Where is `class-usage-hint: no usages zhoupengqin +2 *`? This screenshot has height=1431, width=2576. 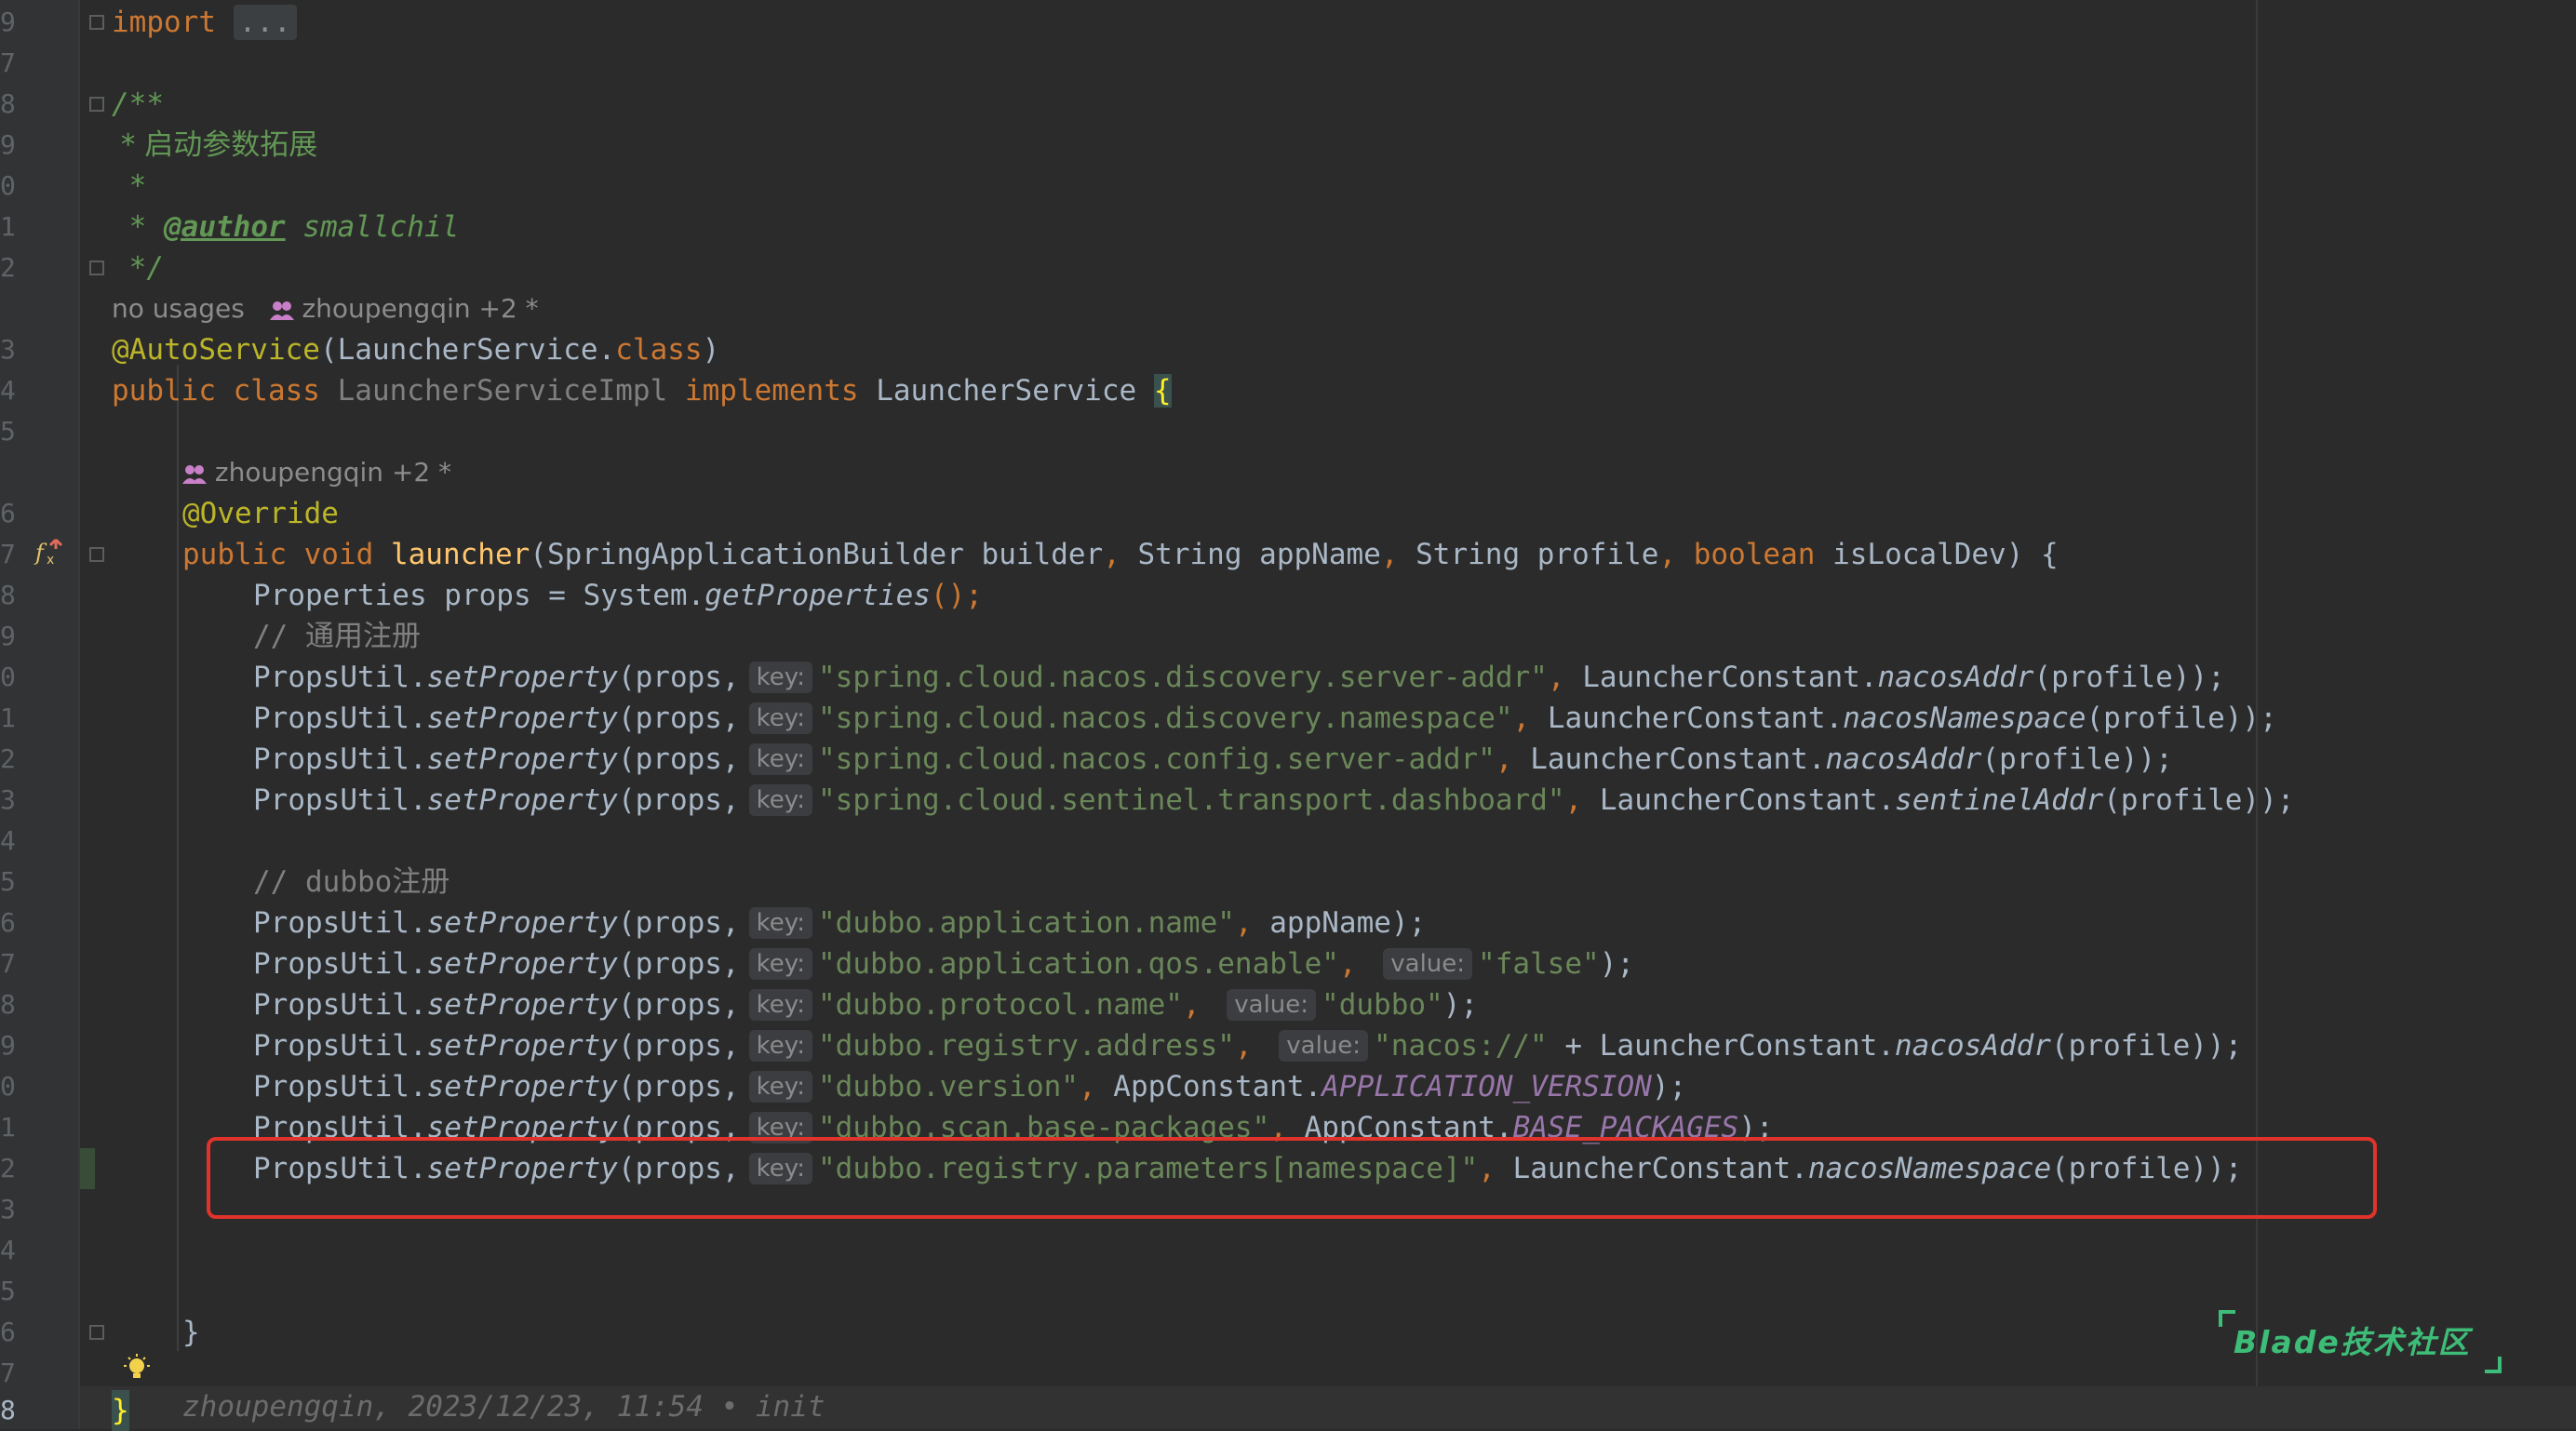 class-usage-hint: no usages zhoupengqin +2 * is located at coordinates (325, 308).